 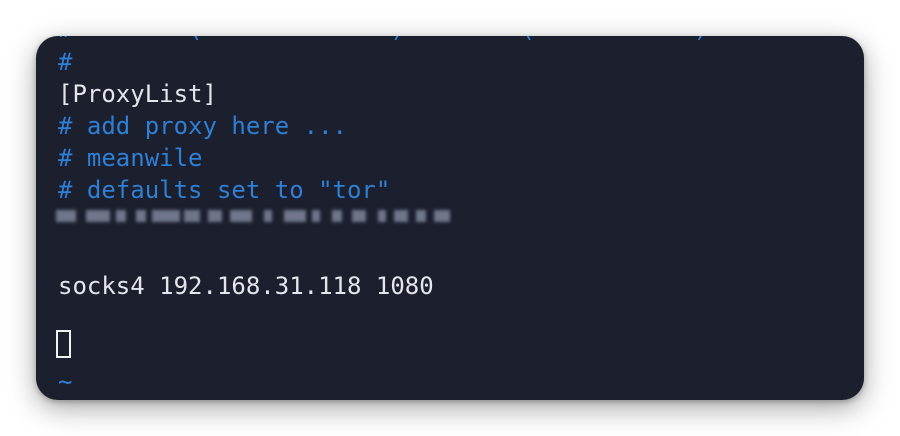 I want to click on text-cursor, so click(x=63, y=344).